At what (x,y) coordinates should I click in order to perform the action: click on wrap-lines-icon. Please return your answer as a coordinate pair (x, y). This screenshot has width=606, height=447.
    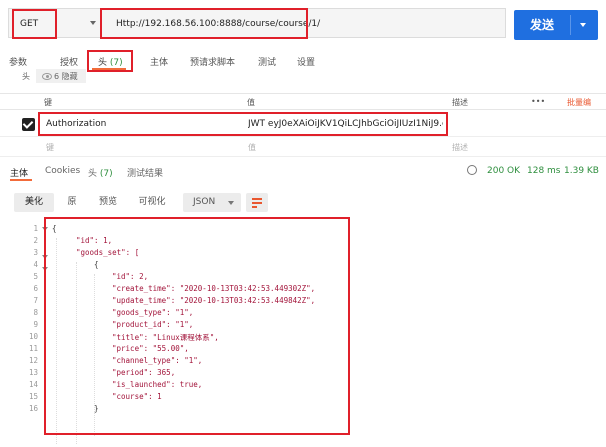
    Looking at the image, I should click on (257, 202).